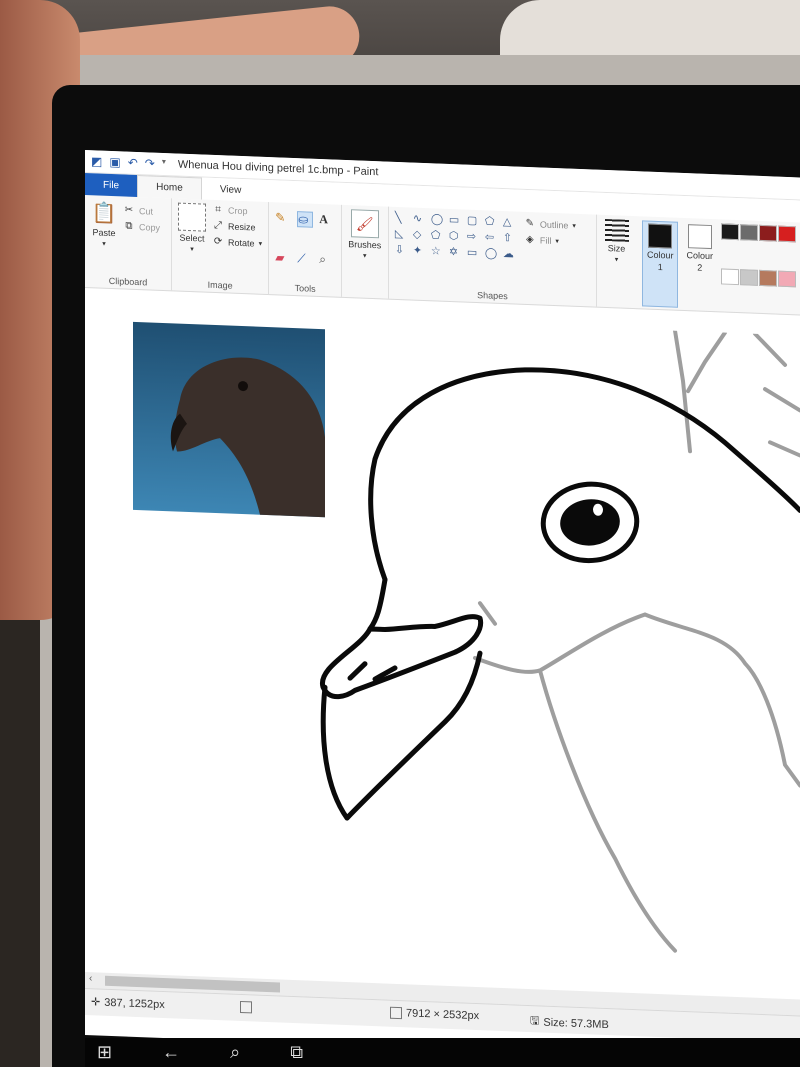 Image resolution: width=800 pixels, height=1067 pixels. What do you see at coordinates (192, 217) in the screenshot?
I see `select-icon` at bounding box center [192, 217].